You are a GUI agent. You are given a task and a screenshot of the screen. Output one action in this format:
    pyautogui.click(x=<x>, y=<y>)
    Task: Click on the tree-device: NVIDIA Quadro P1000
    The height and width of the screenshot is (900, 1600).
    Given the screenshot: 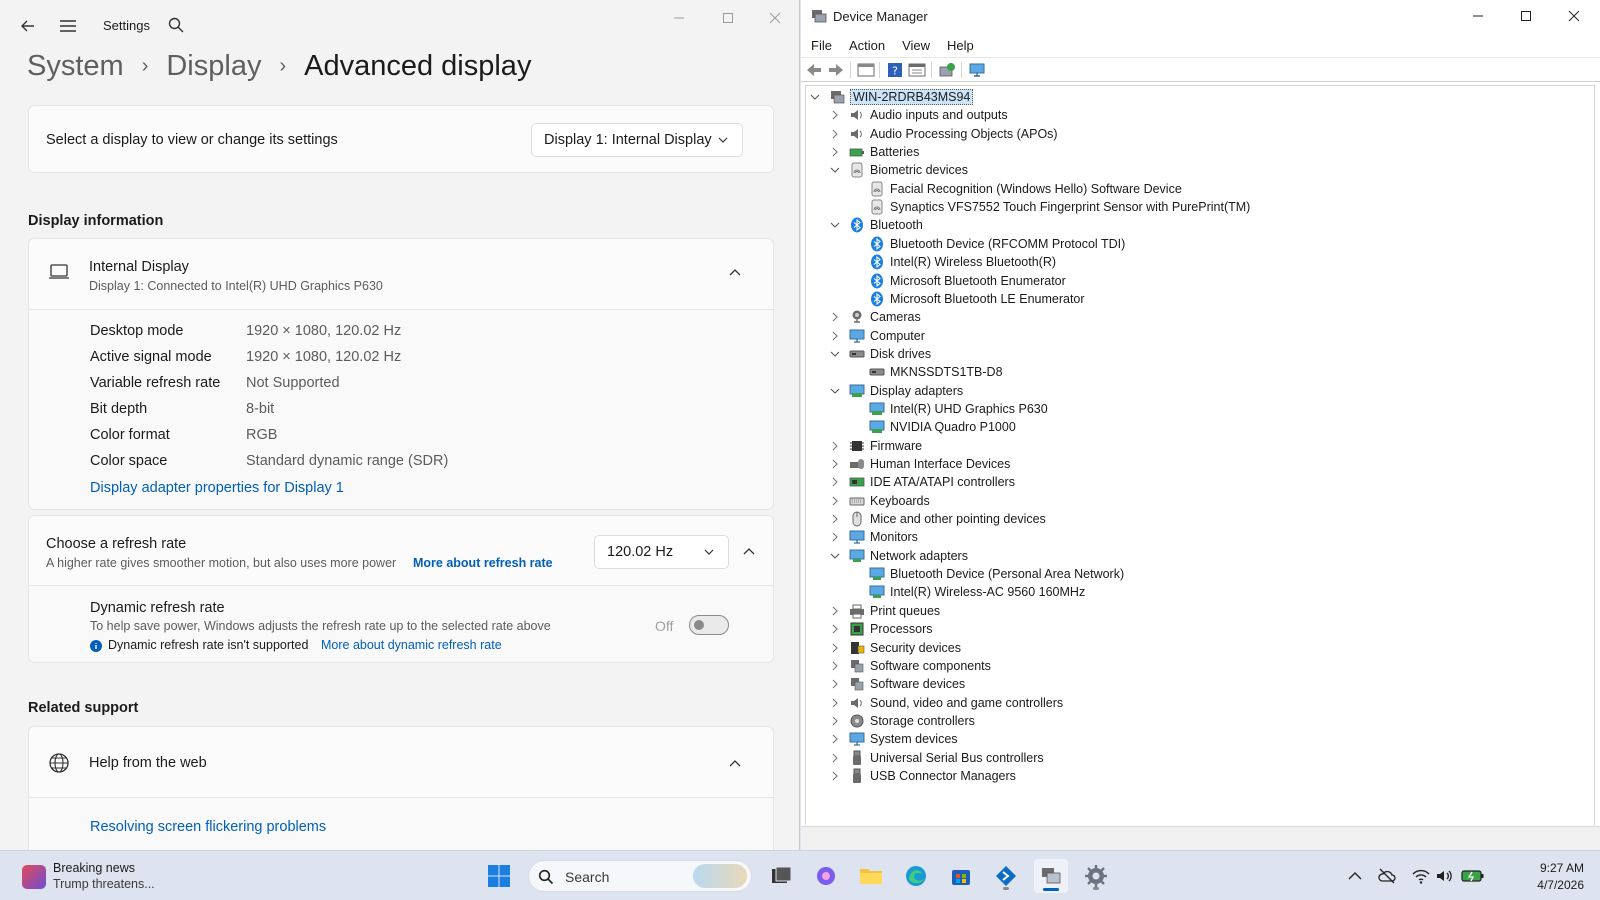 What is the action you would take?
    pyautogui.click(x=942, y=427)
    